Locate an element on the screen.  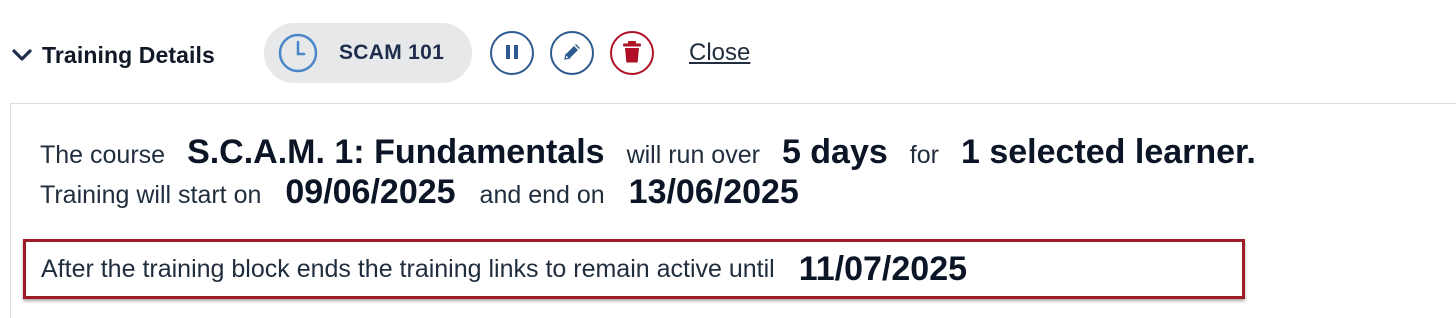
links-expiry-date: 11/07/2025 is located at coordinates (883, 268).